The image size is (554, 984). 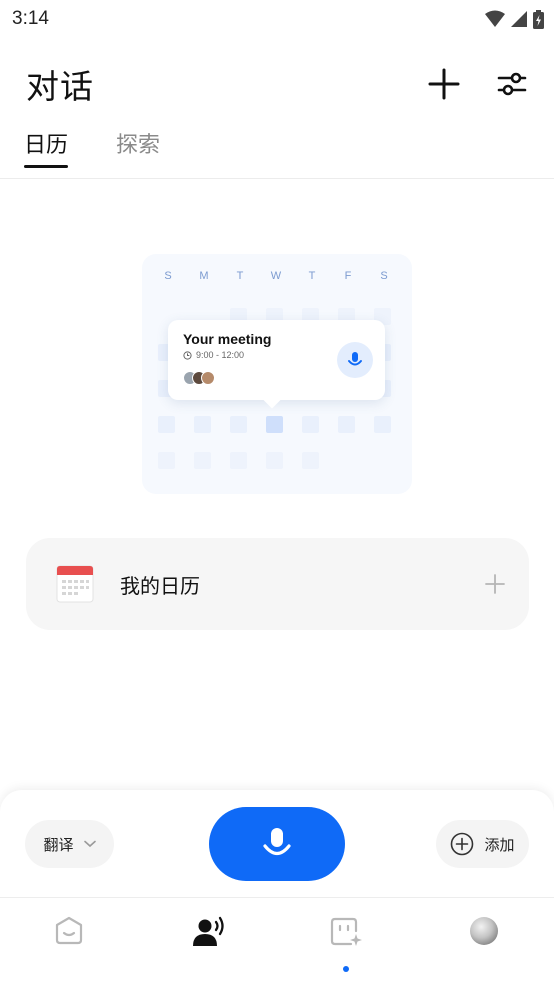 I want to click on add-button-pill: 添加, so click(x=482, y=844).